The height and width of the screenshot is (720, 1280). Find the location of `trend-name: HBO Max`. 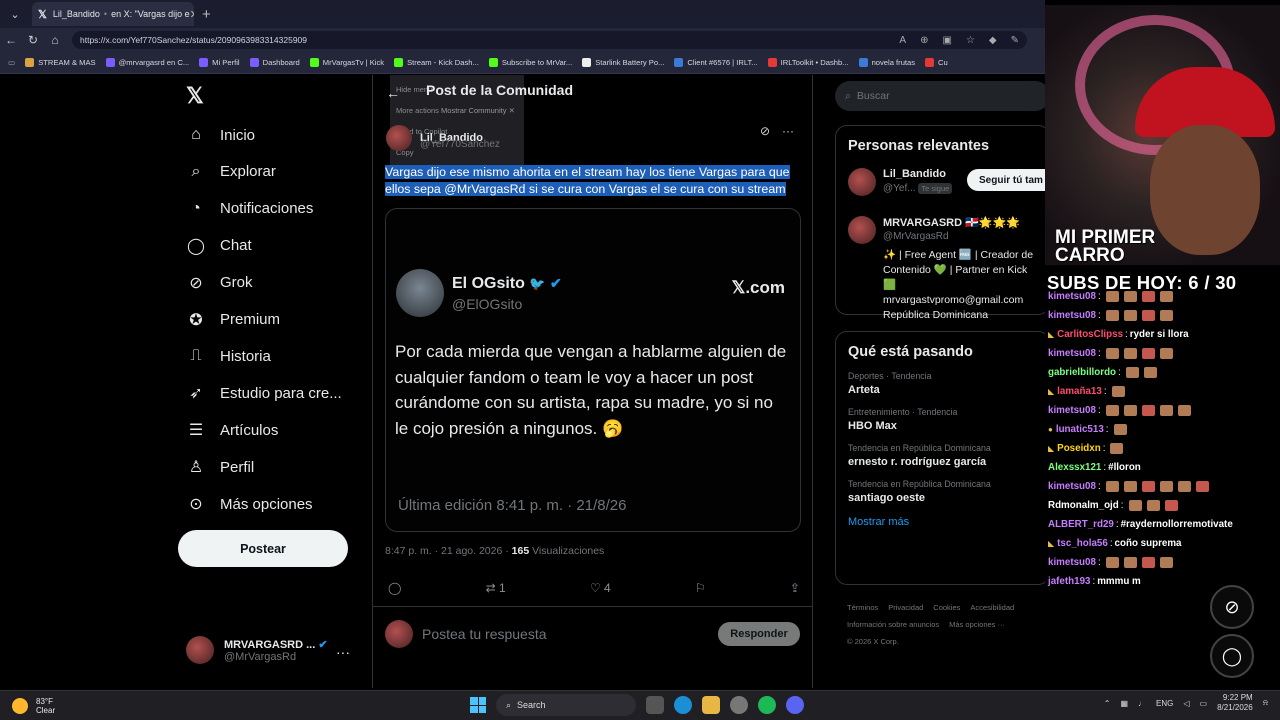

trend-name: HBO Max is located at coordinates (872, 426).